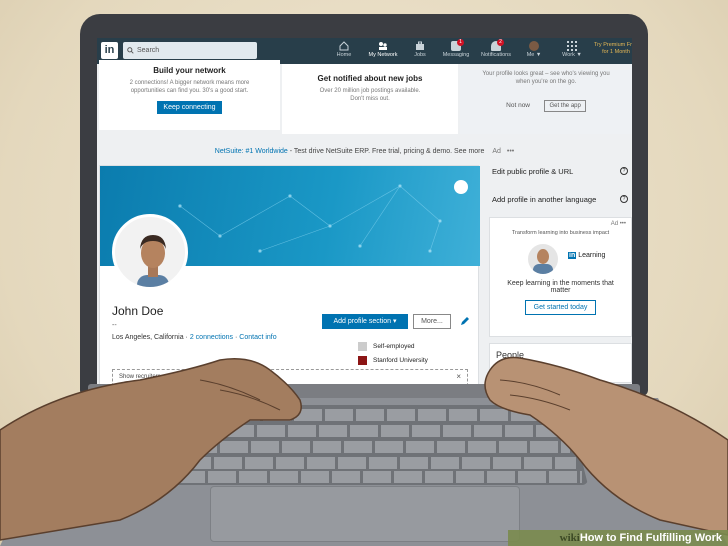 The height and width of the screenshot is (546, 728). I want to click on nav-work-label: Work ▼, so click(572, 55).